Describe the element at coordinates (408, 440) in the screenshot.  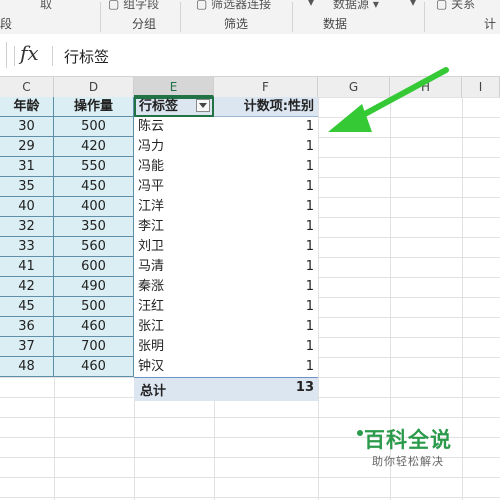
I see `watermark-title: 百科全说` at that location.